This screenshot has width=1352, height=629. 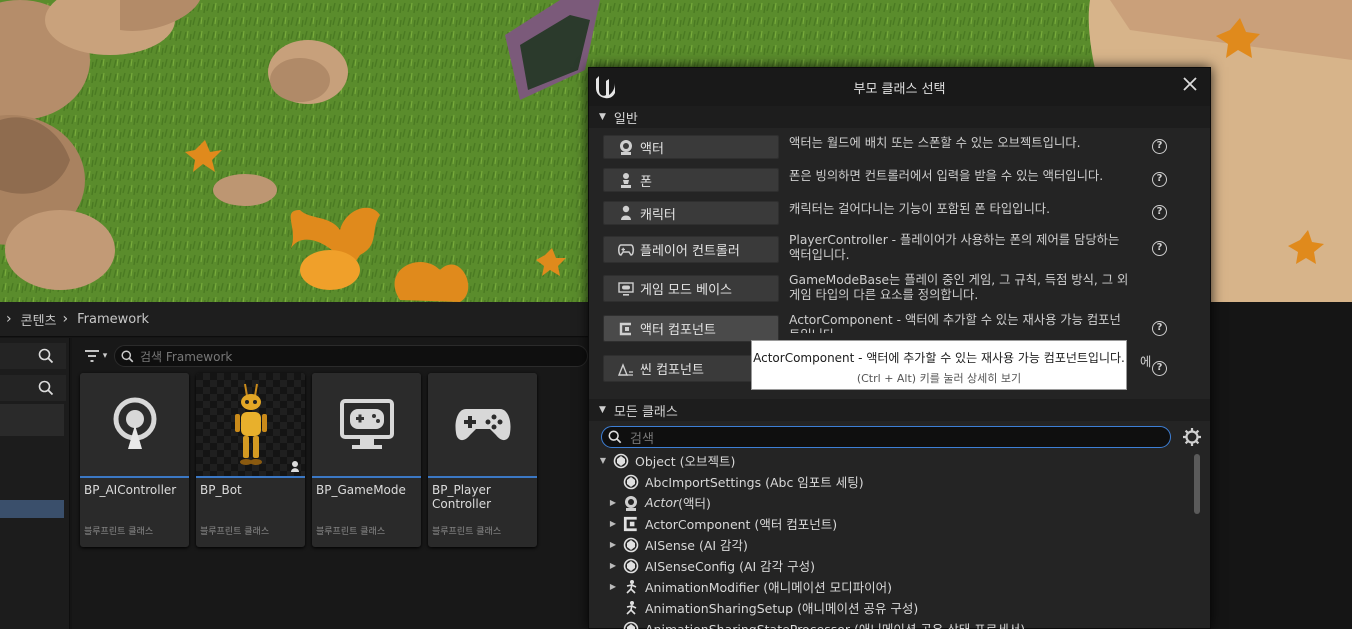 I want to click on asset-tile: BP_Bot 블루프린트 클래스, so click(x=250, y=460).